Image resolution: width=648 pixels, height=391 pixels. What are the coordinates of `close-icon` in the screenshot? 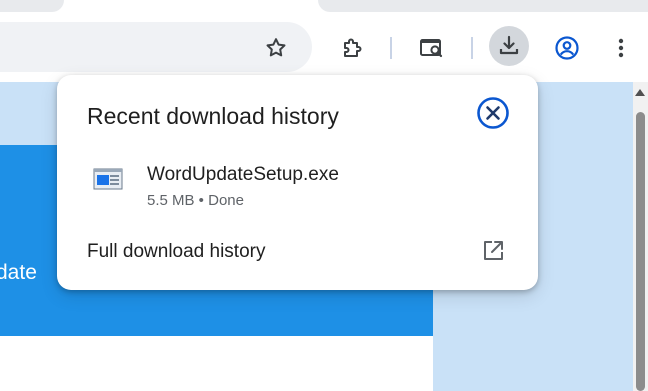 It's located at (493, 113).